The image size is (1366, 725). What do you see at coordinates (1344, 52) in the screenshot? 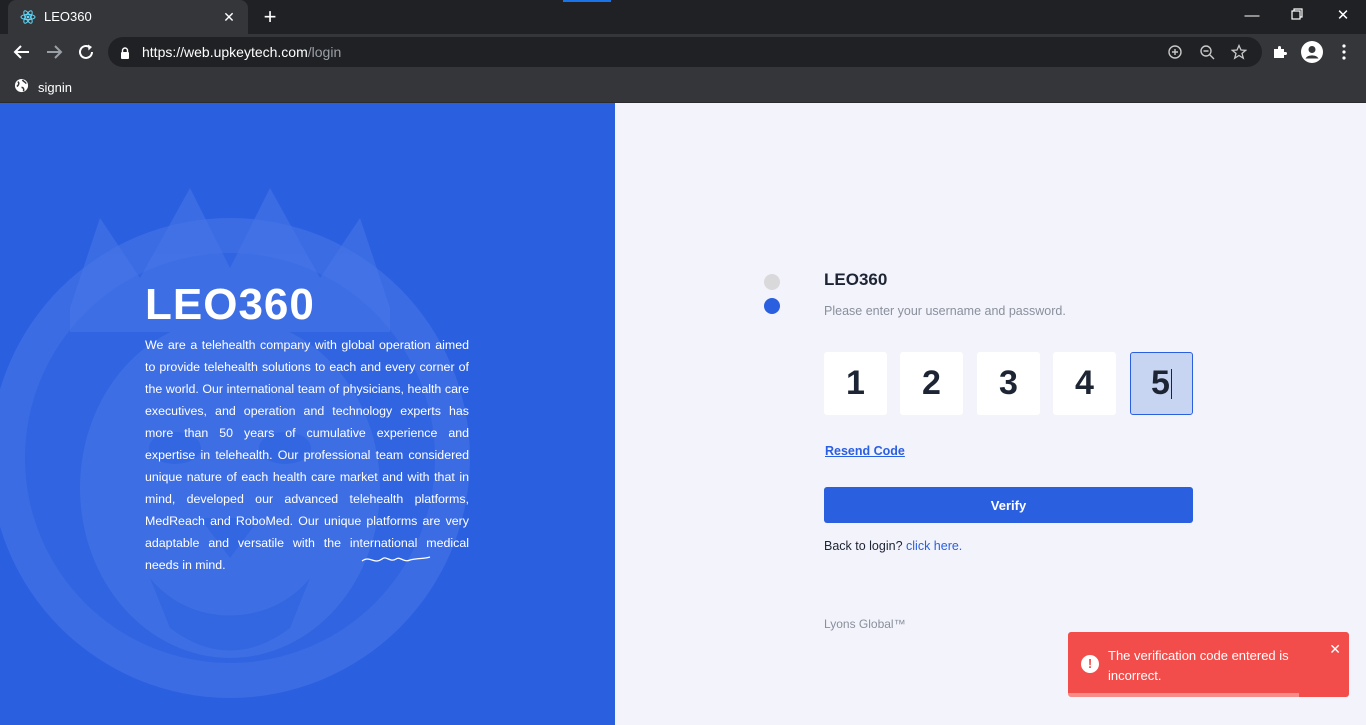
I see `menu-kebab-icon` at bounding box center [1344, 52].